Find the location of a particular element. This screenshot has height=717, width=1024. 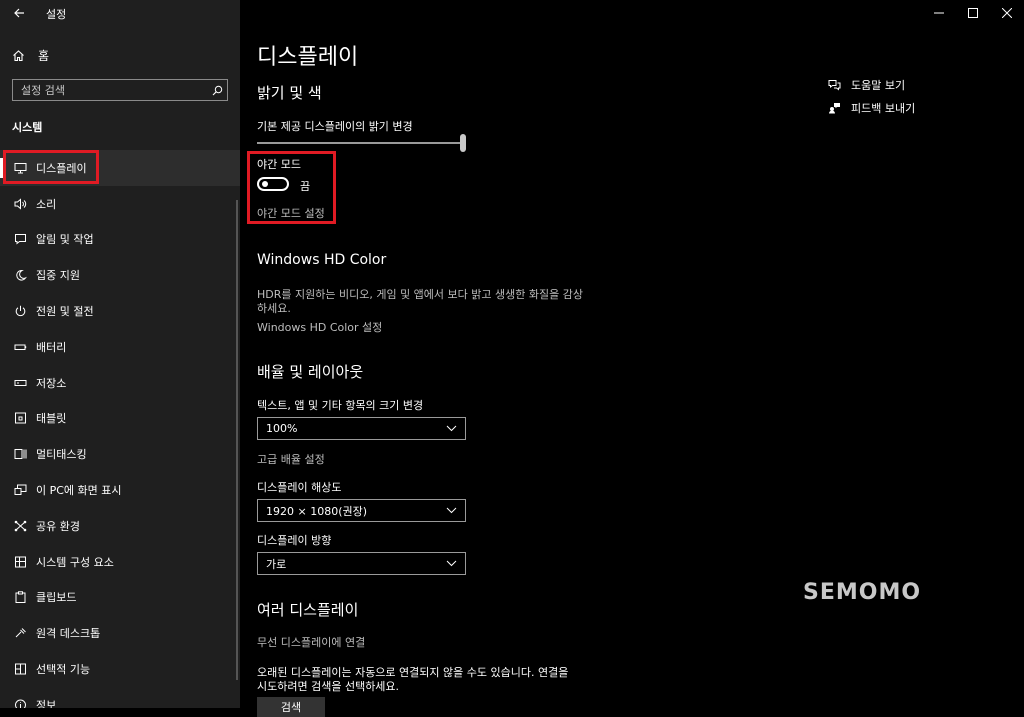

sidebar-title-bar: 설정 is located at coordinates (120, 13).